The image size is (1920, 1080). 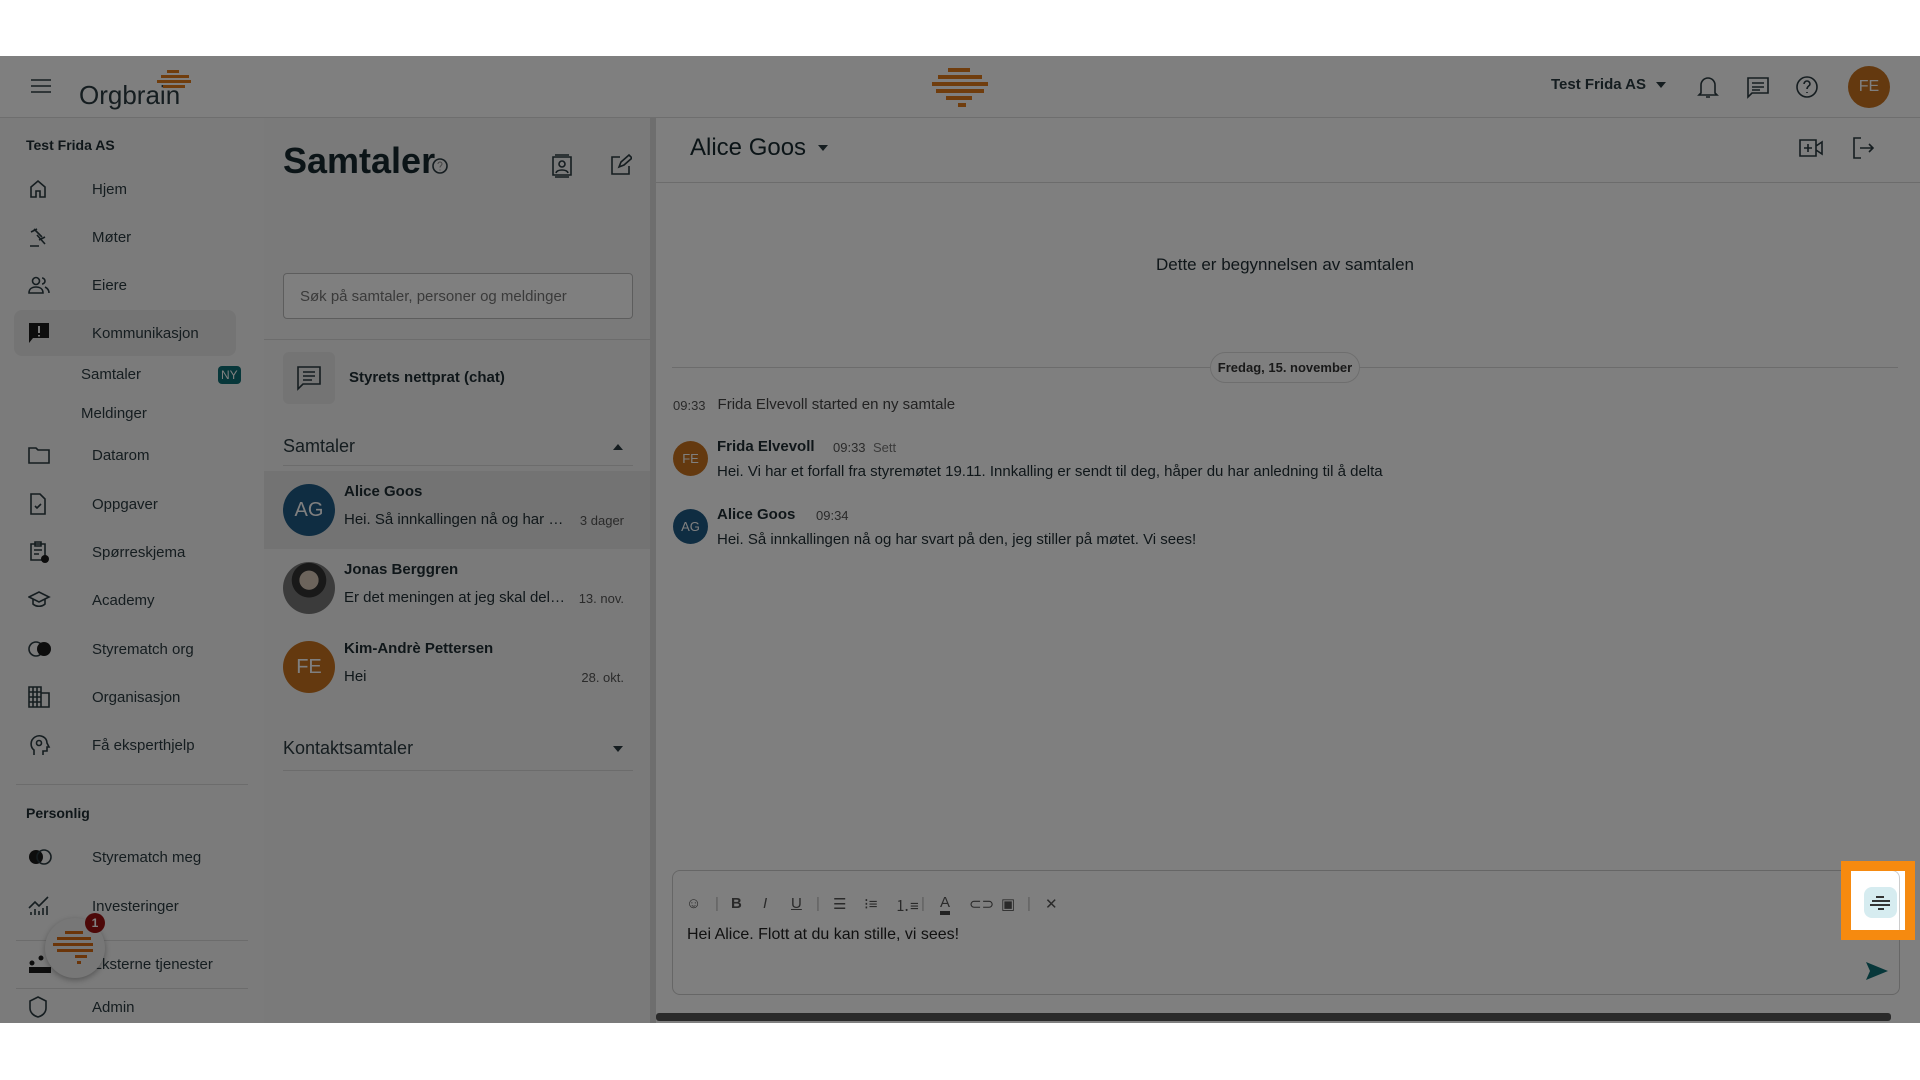 What do you see at coordinates (39, 697) in the screenshot?
I see `building-icon` at bounding box center [39, 697].